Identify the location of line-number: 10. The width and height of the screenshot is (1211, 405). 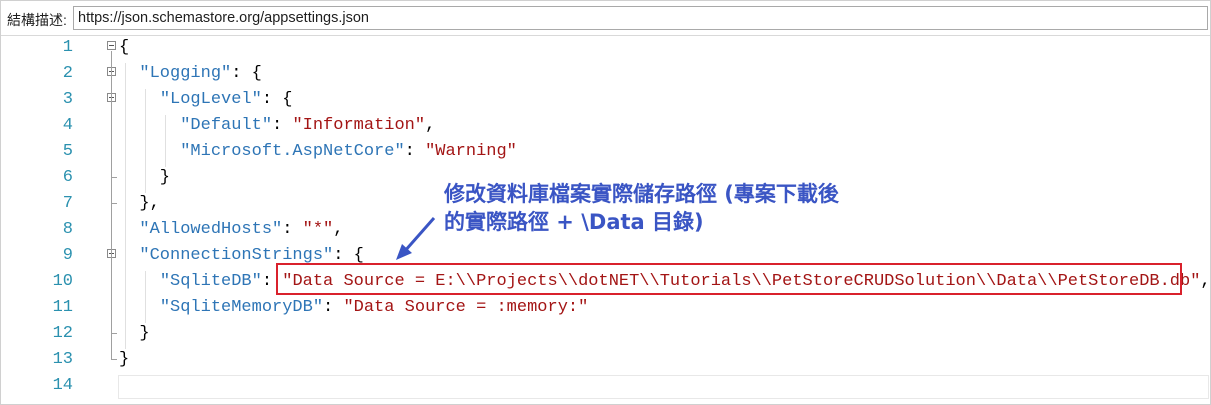
(62, 281).